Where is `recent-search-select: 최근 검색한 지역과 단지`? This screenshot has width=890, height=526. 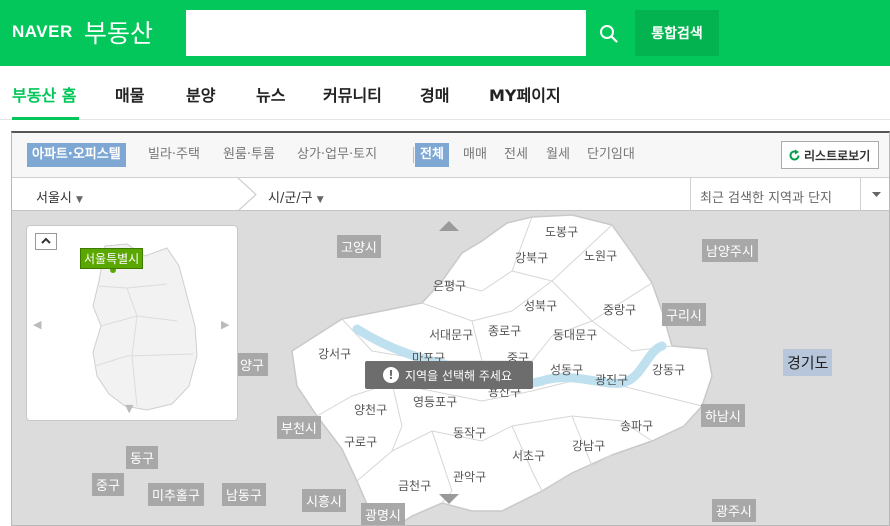
recent-search-select: 최근 검색한 지역과 단지 is located at coordinates (766, 196).